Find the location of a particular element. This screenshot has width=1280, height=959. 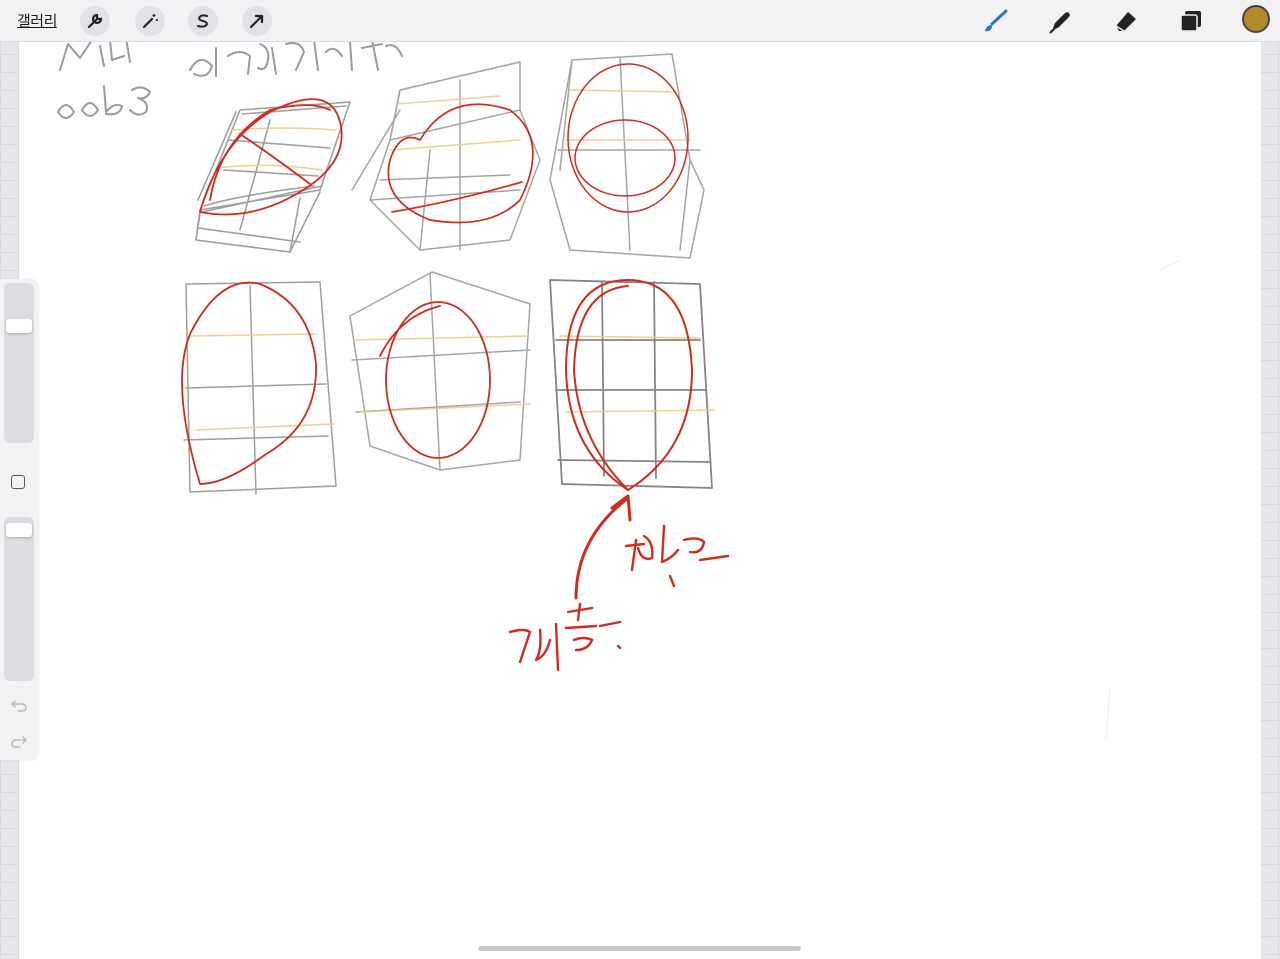

transform-arrow-icon is located at coordinates (256, 21).